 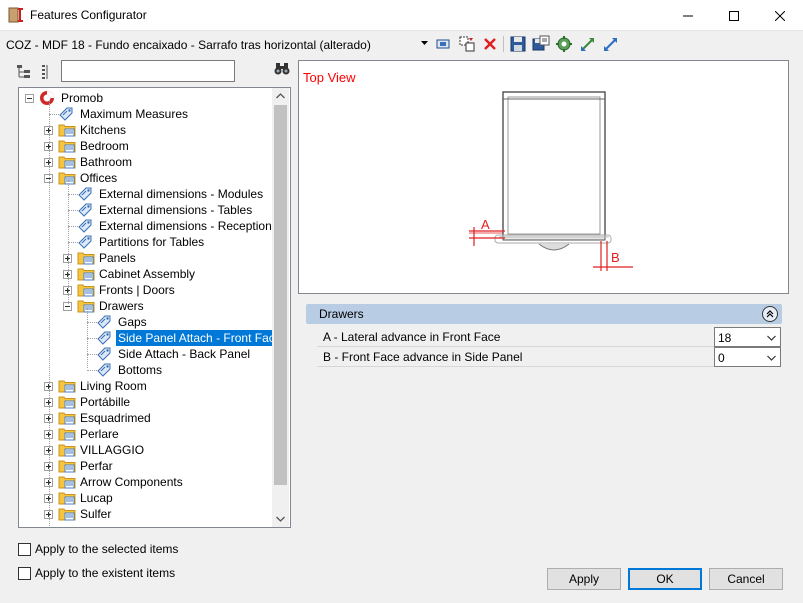 What do you see at coordinates (99, 178) in the screenshot?
I see `tree-item-label: Offices` at bounding box center [99, 178].